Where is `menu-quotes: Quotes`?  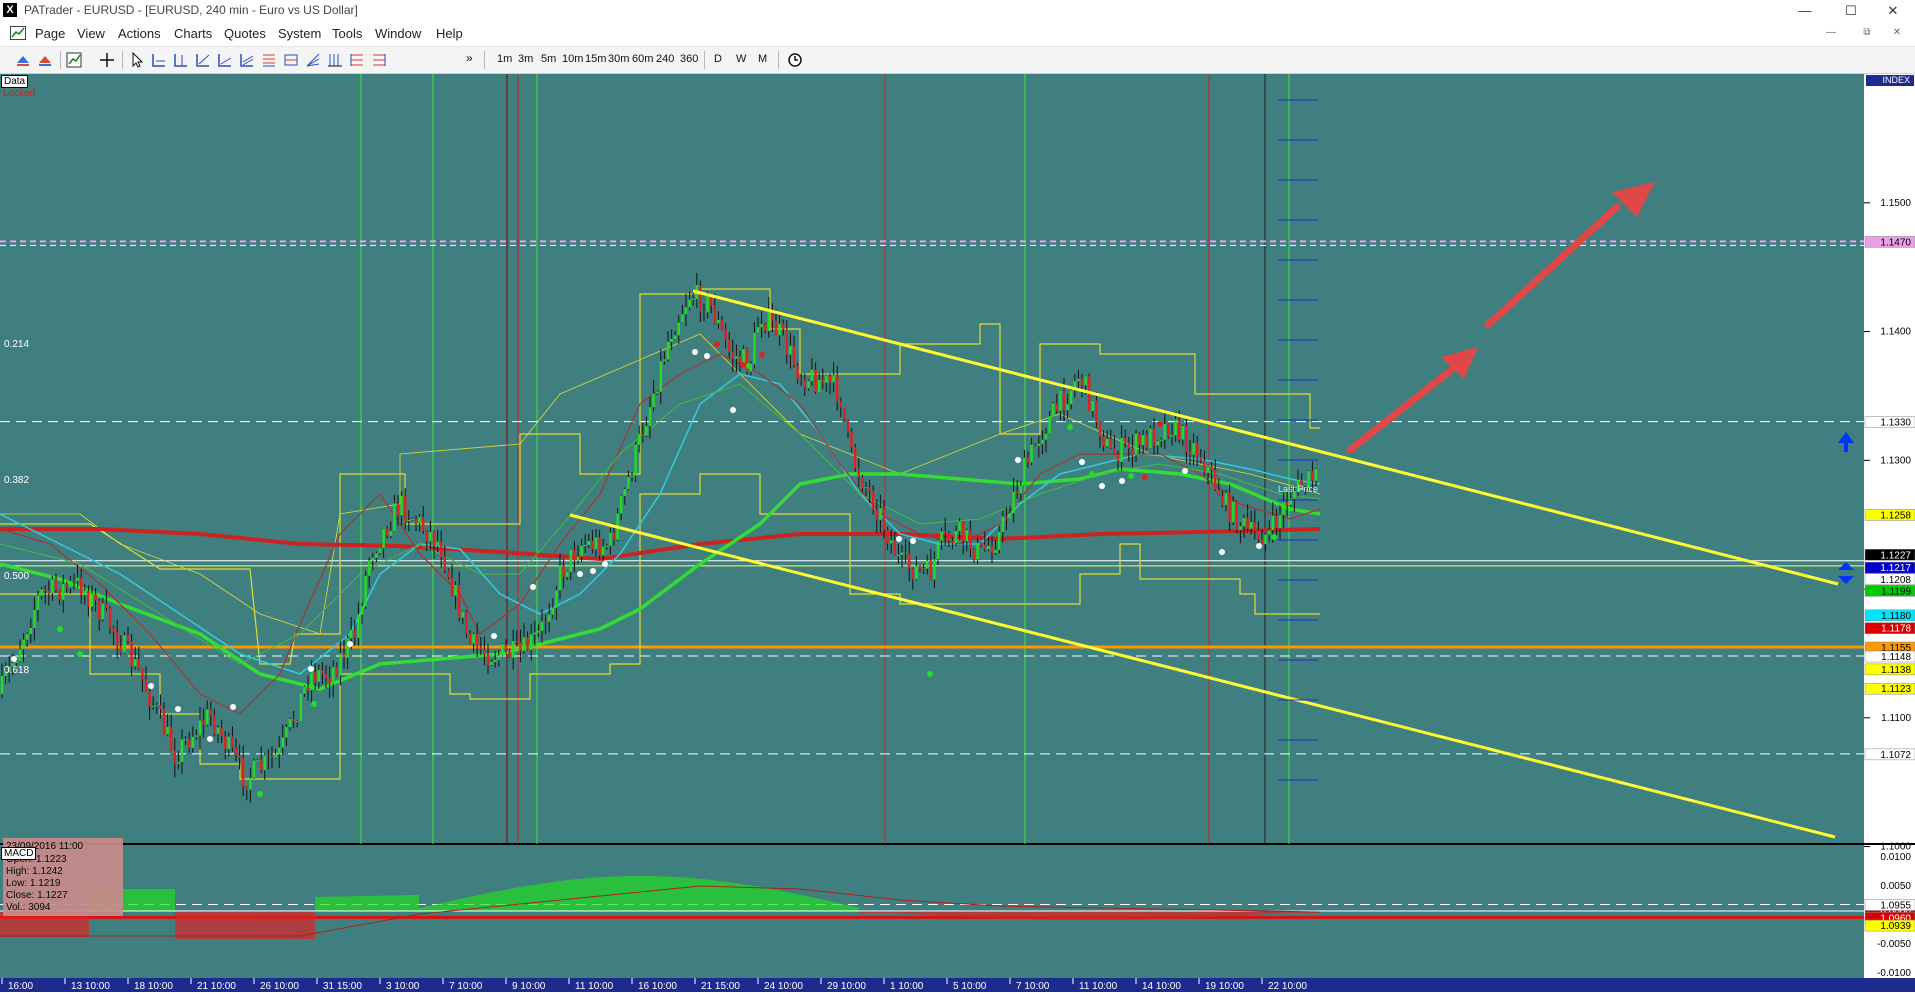
menu-quotes: Quotes is located at coordinates (245, 33).